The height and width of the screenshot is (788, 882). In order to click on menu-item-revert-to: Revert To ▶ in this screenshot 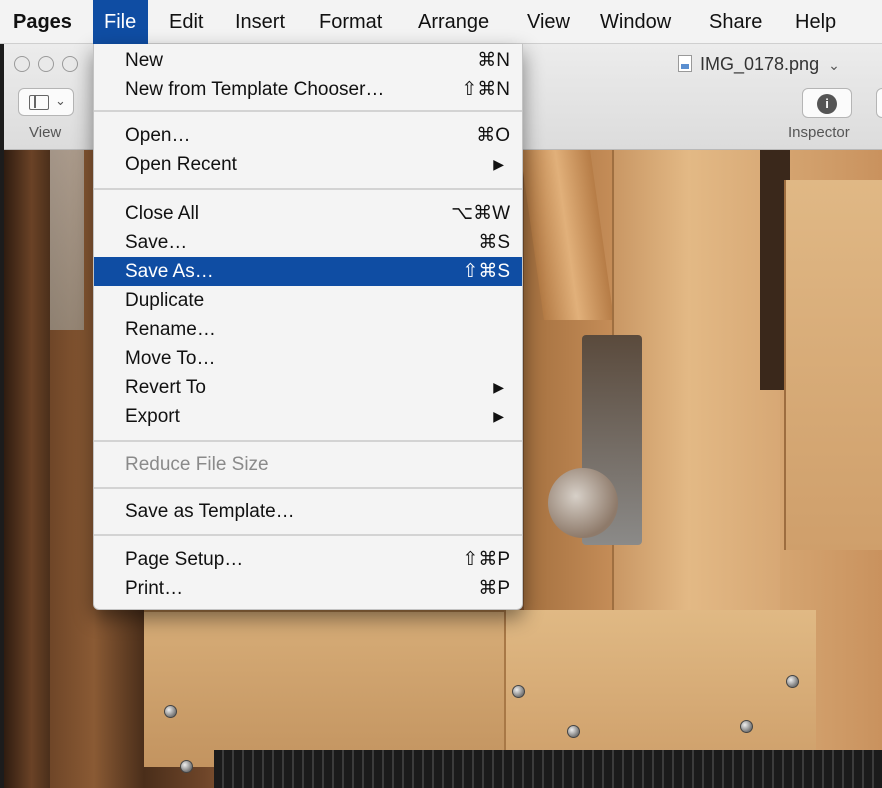, I will do `click(308, 387)`.